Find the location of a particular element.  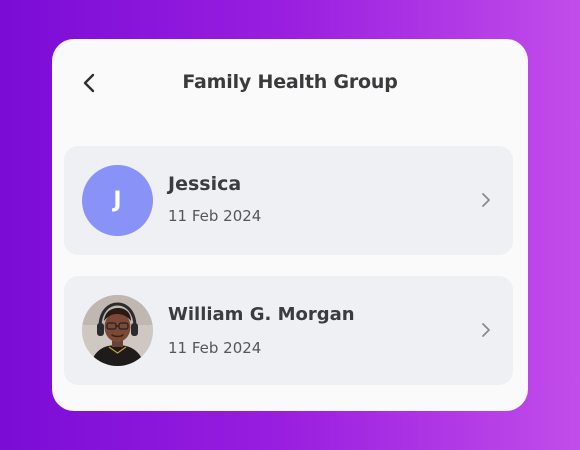

member-name: Jessica is located at coordinates (205, 184).